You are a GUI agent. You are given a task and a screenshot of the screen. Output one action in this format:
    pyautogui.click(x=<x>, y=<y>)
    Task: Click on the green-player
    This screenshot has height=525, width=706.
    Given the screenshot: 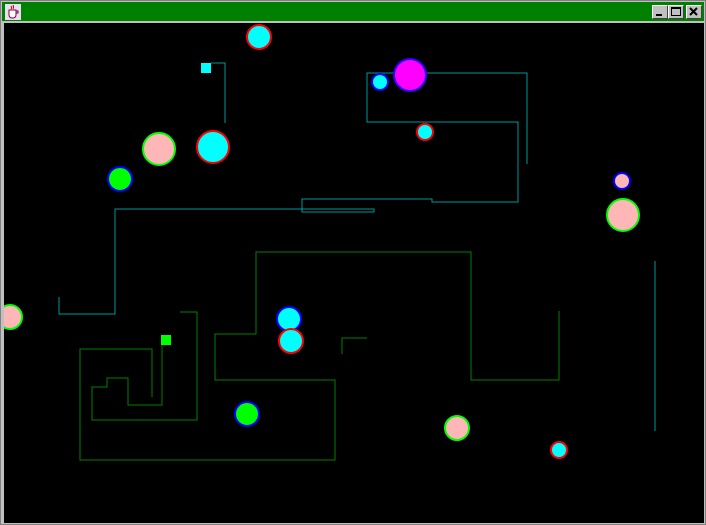 What is the action you would take?
    pyautogui.click(x=166, y=340)
    